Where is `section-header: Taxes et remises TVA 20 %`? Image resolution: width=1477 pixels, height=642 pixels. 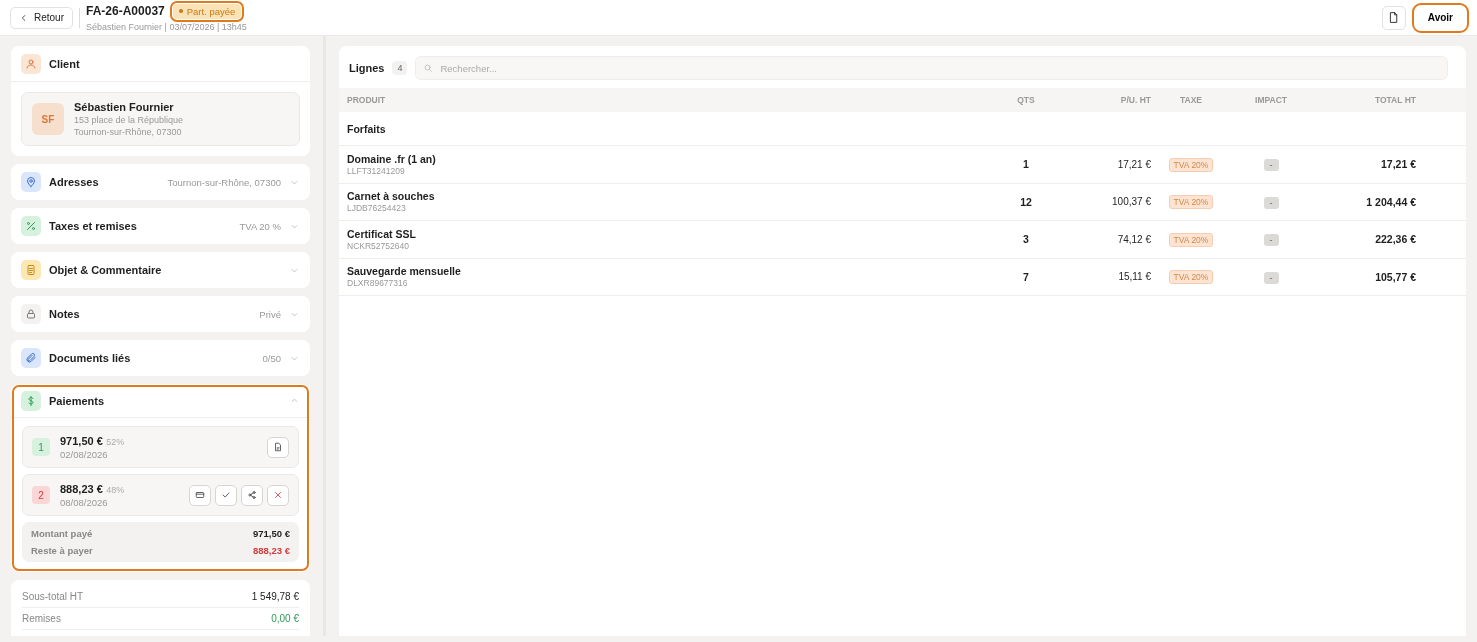 section-header: Taxes et remises TVA 20 % is located at coordinates (160, 226).